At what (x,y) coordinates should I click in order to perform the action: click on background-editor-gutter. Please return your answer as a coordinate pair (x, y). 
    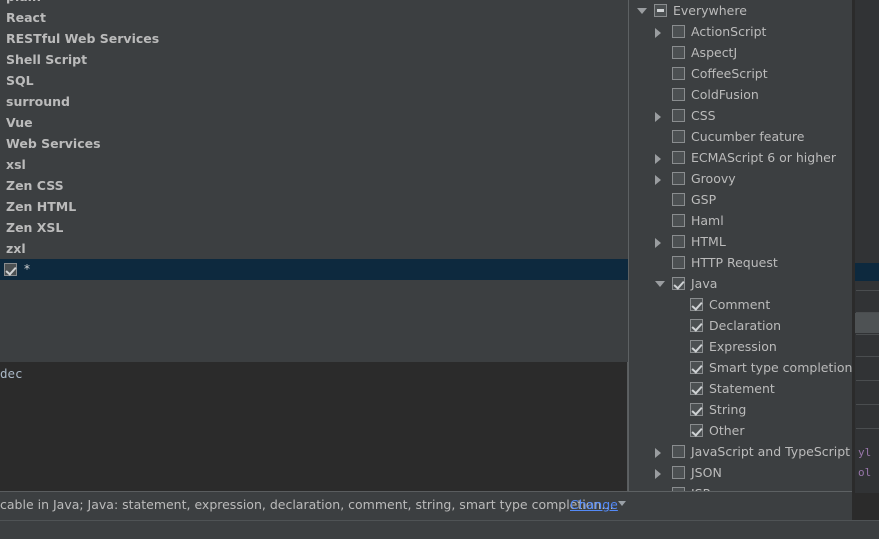
    Looking at the image, I should click on (867, 246).